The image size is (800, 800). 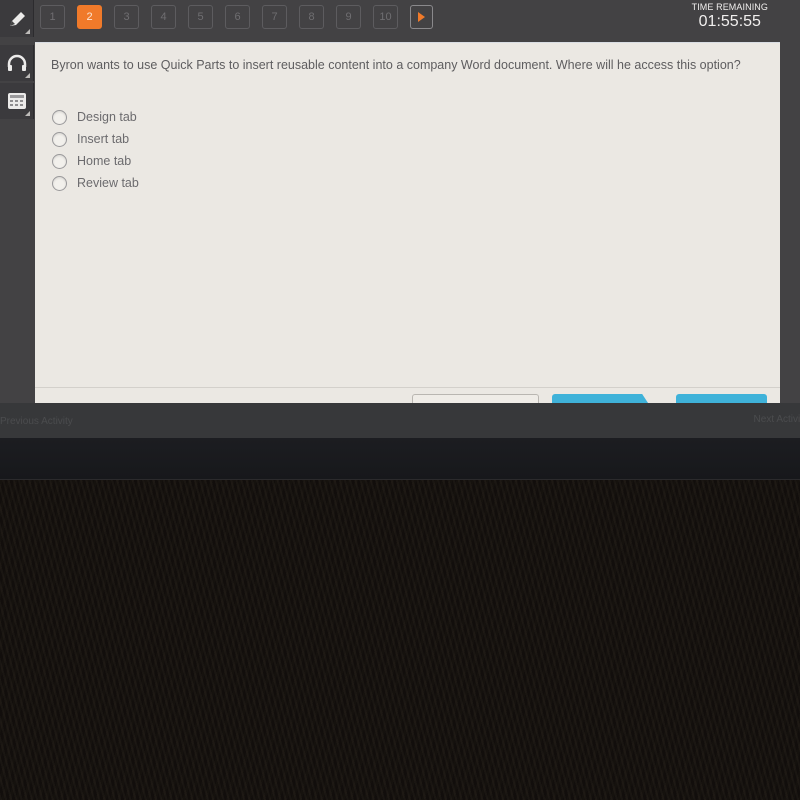 I want to click on question-4-button: 4, so click(x=163, y=17).